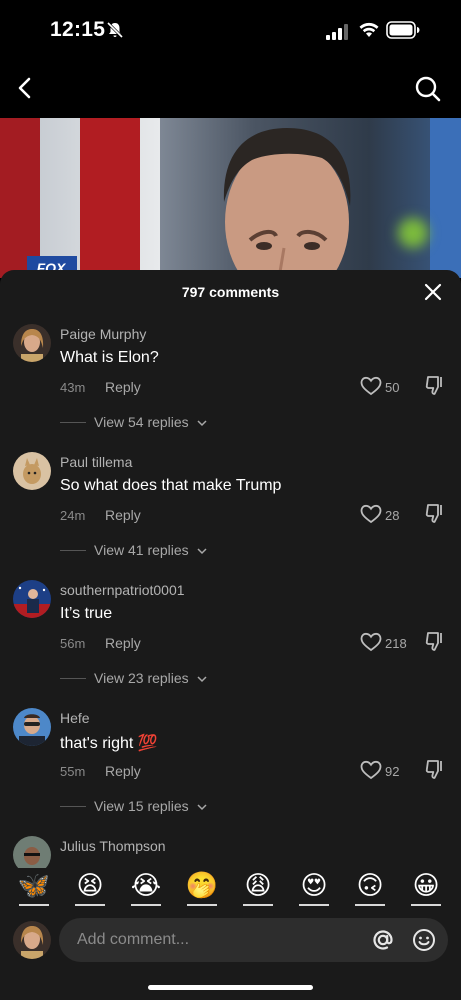 This screenshot has height=1000, width=461. I want to click on view-replies-button: View 41 replies, so click(141, 550).